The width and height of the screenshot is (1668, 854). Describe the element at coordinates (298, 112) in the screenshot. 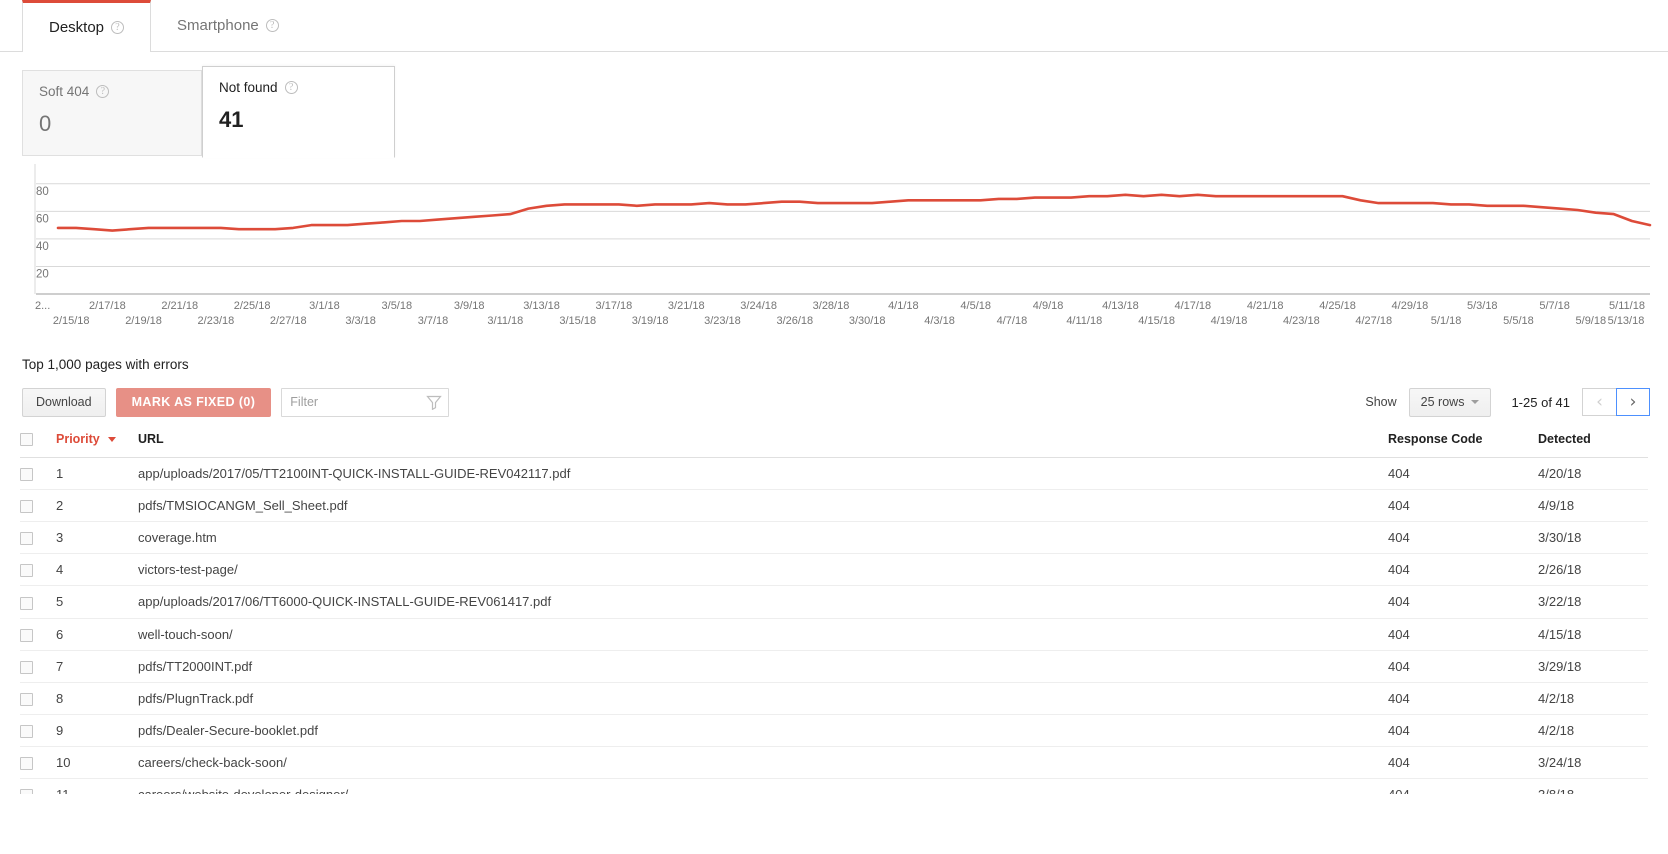

I see `card-not-found: Not found ? 41` at that location.